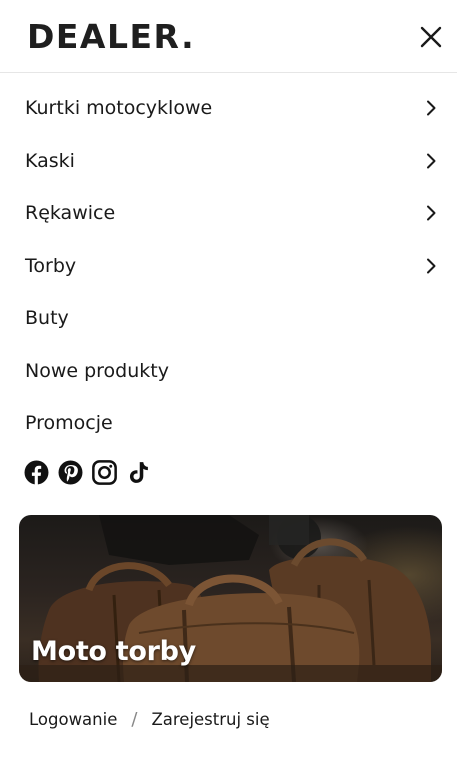 The height and width of the screenshot is (779, 457). I want to click on menu-item-torby: Torby, so click(228, 266).